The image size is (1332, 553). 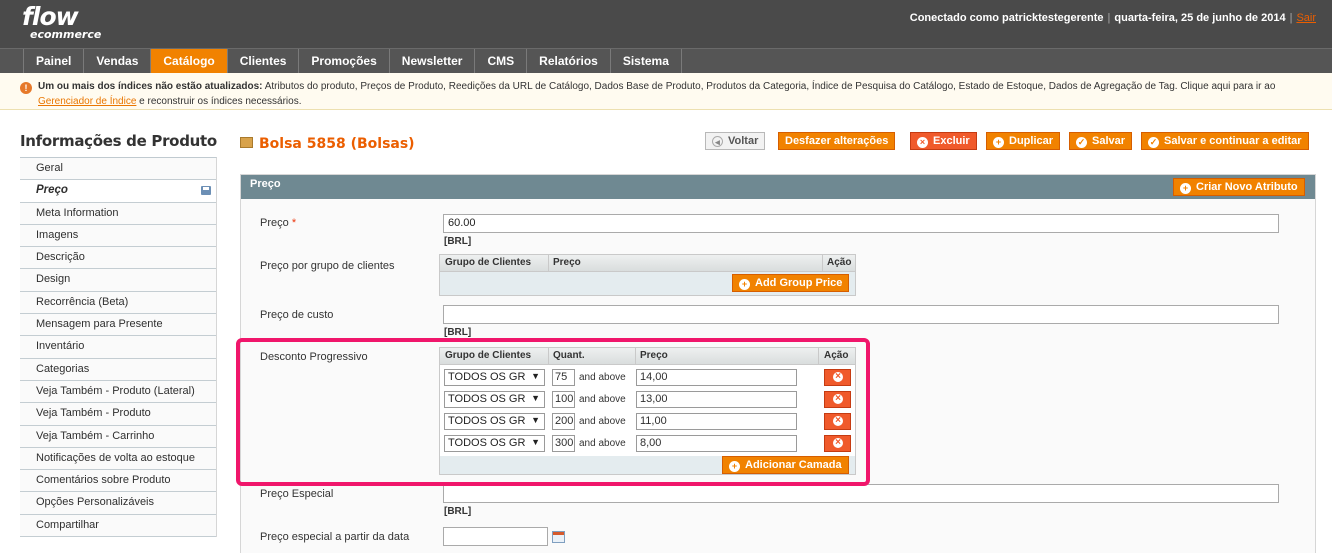 What do you see at coordinates (118, 459) in the screenshot?
I see `tab-notificacoes-estoque: Notificações de volta ao estoque` at bounding box center [118, 459].